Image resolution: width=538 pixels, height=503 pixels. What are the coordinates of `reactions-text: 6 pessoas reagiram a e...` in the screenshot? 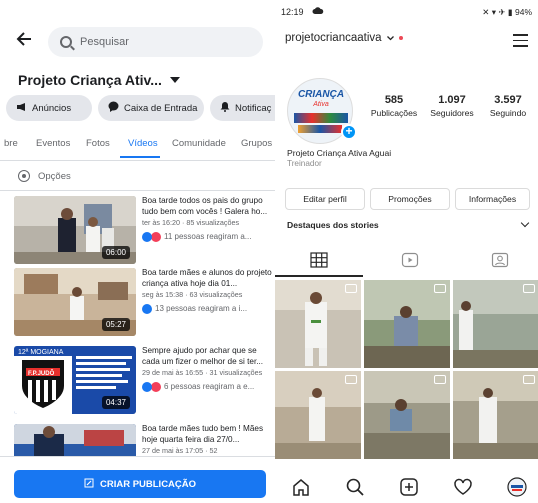 It's located at (209, 386).